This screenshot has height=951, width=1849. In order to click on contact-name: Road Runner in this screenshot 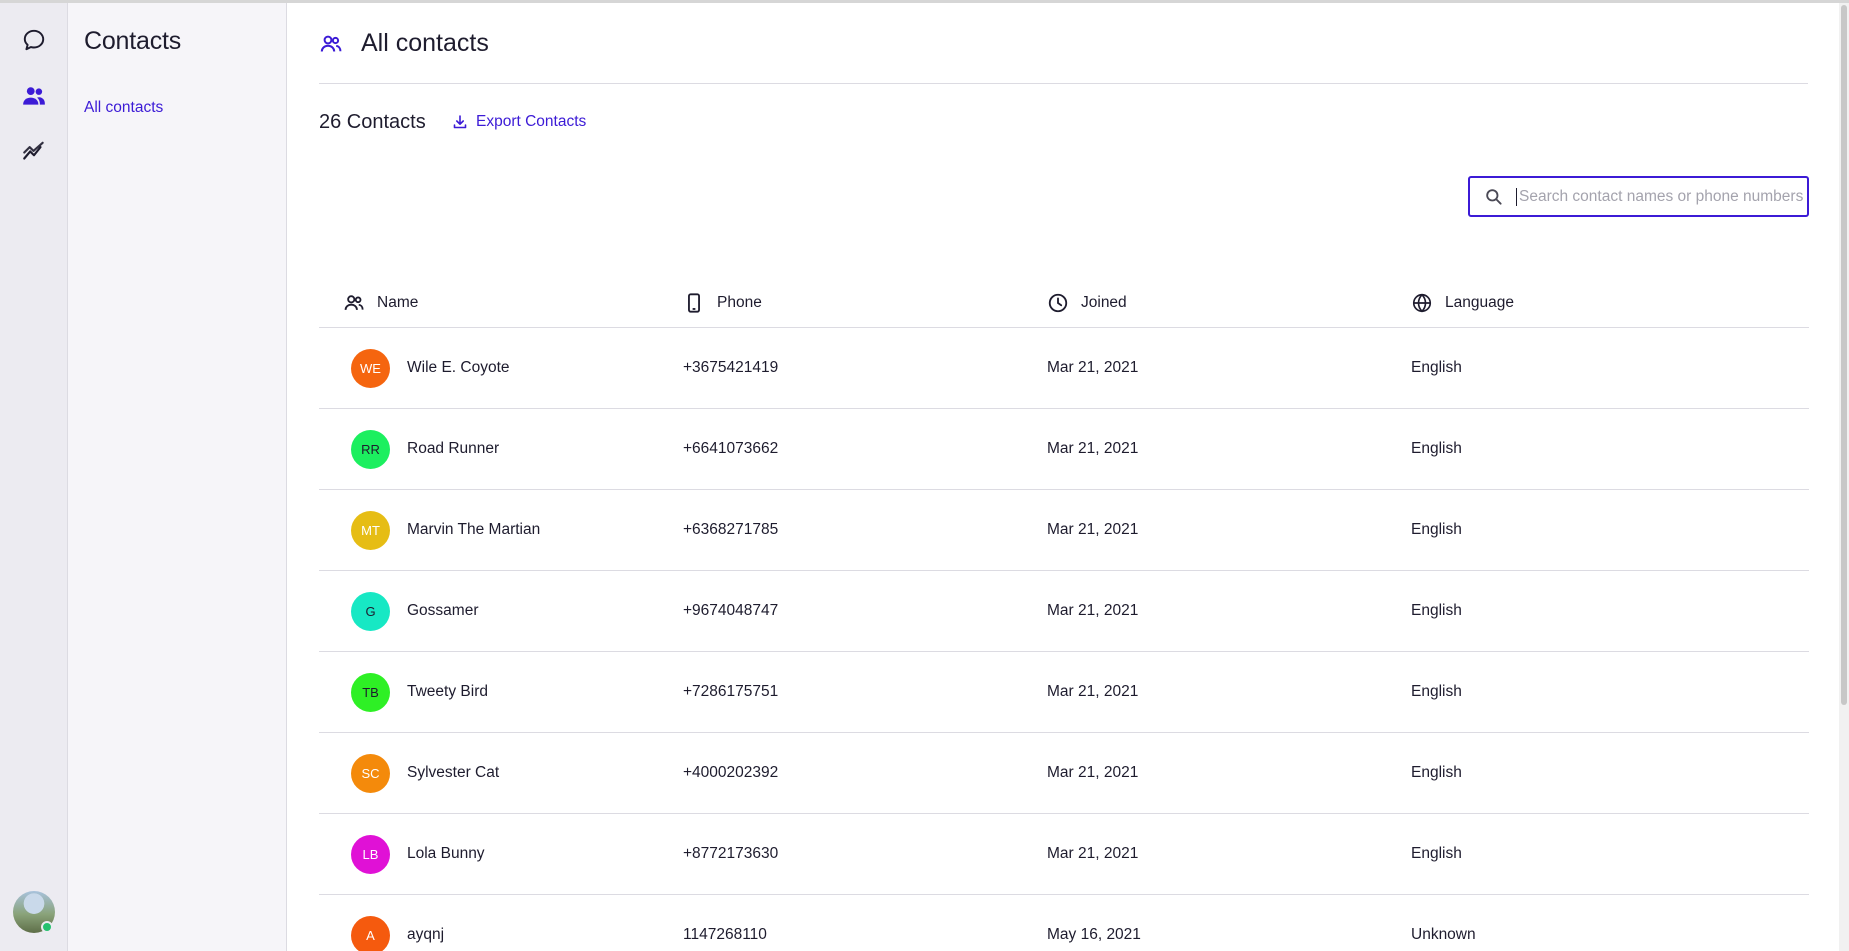, I will do `click(453, 448)`.